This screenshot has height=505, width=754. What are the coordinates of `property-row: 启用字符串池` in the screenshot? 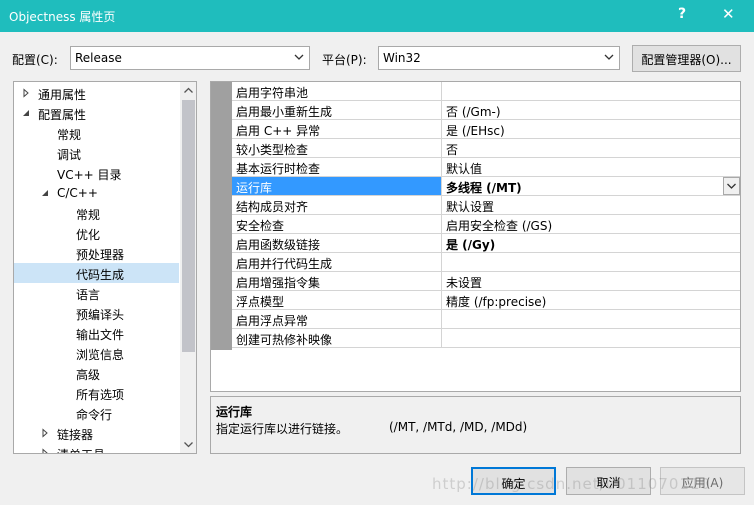 It's located at (486, 91).